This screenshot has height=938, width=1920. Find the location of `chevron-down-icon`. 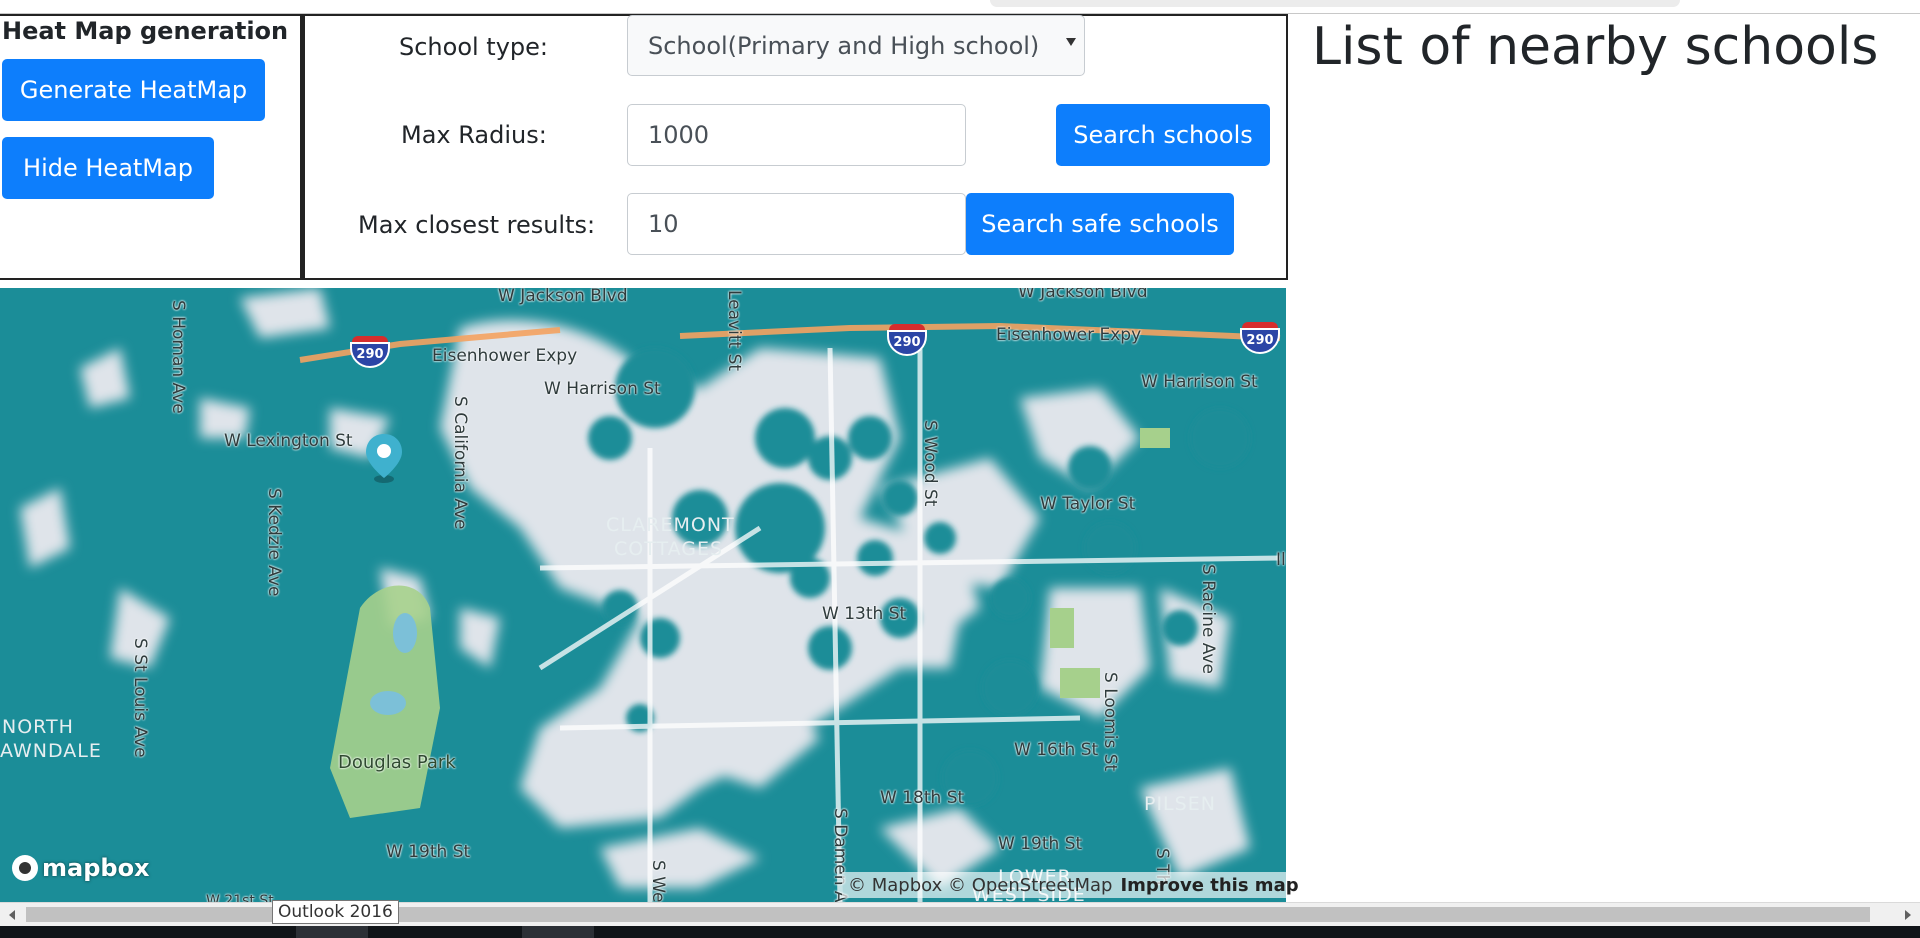

chevron-down-icon is located at coordinates (1071, 42).